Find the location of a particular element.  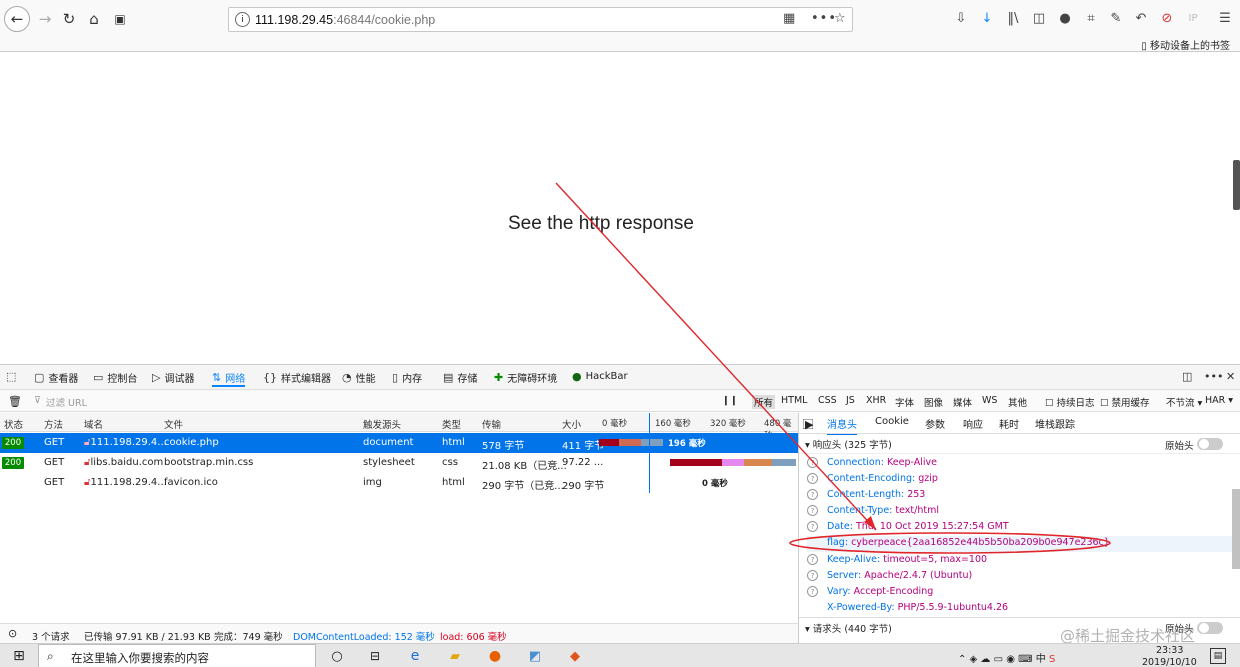

clock-time: 23:33 is located at coordinates (1170, 650).